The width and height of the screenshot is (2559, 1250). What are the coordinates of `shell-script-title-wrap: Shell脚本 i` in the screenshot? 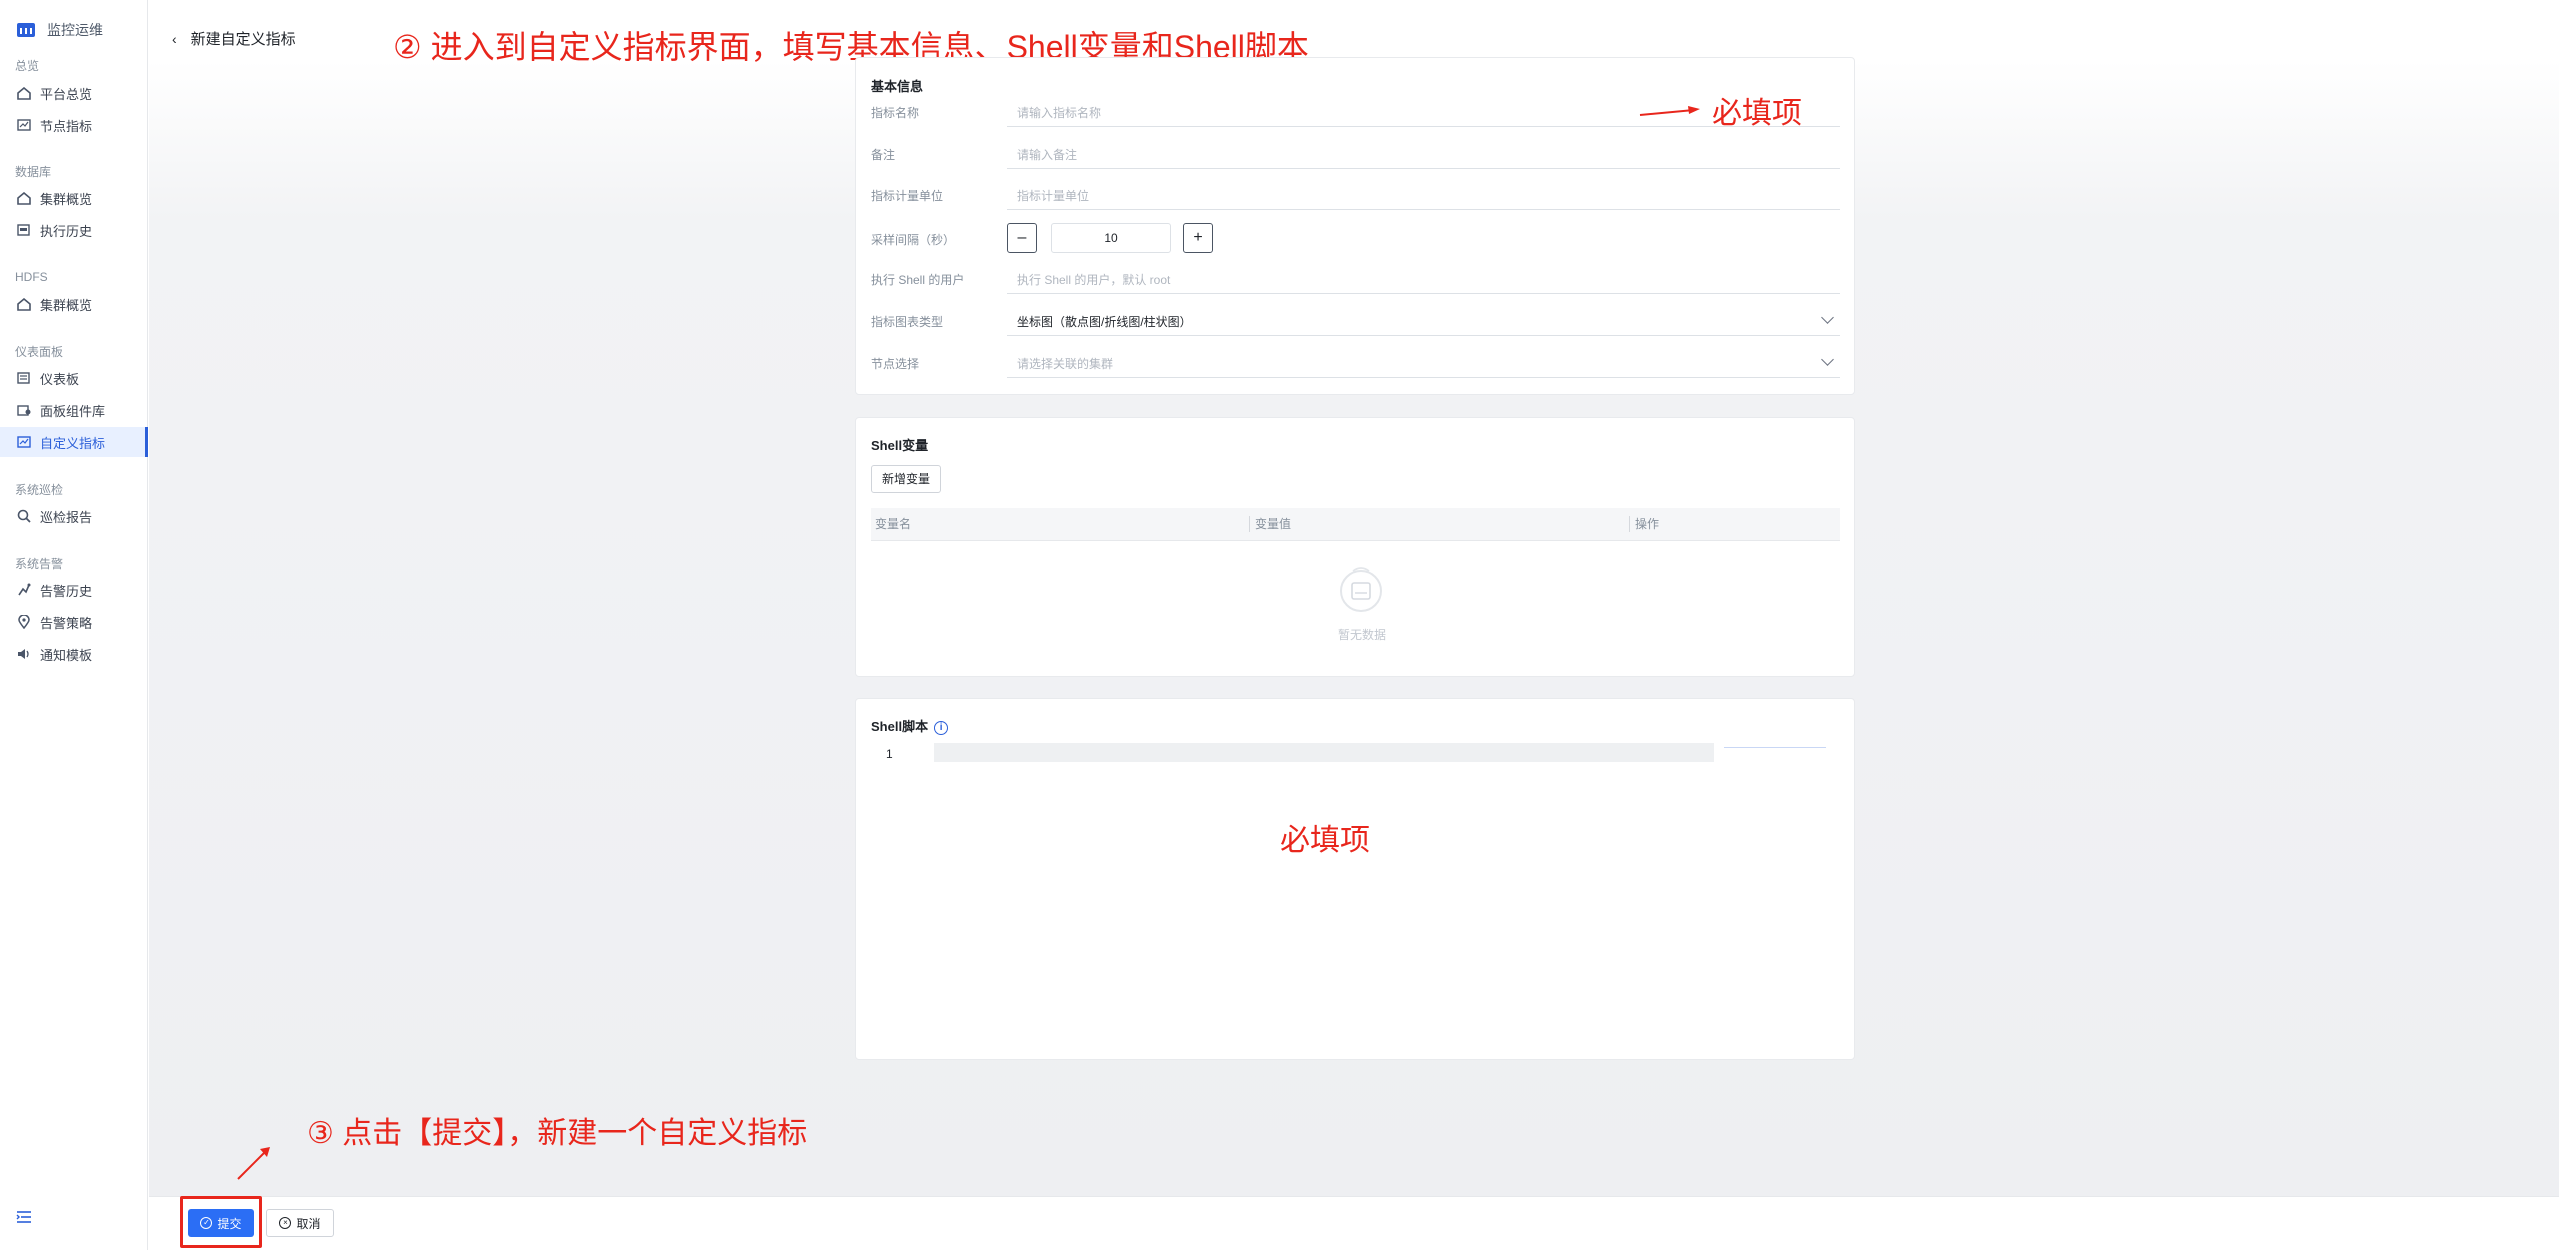 It's located at (910, 725).